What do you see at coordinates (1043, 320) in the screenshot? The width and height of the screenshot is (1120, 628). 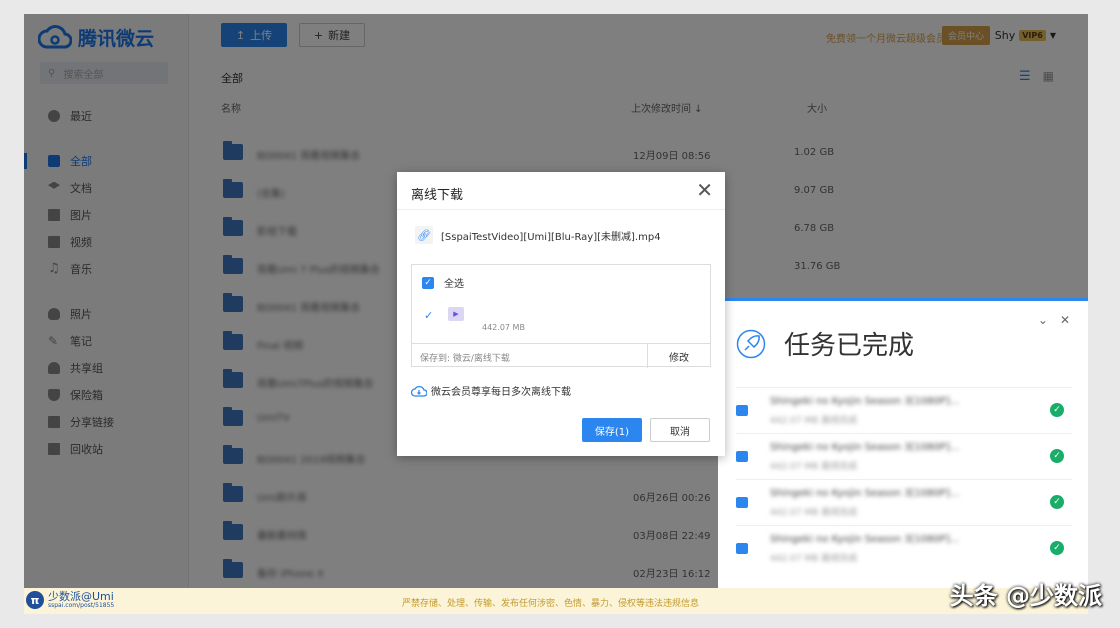 I see `collapse-icon: ⌄` at bounding box center [1043, 320].